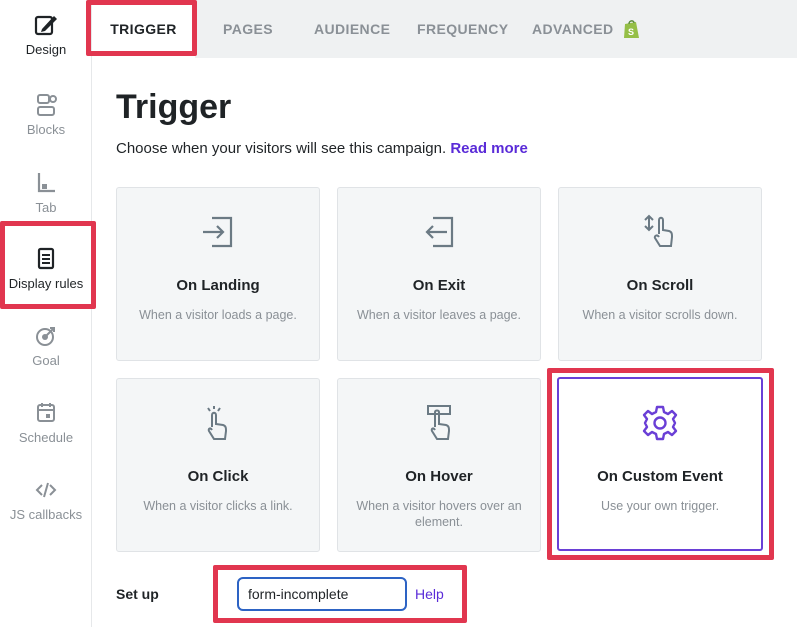 The image size is (797, 627). What do you see at coordinates (439, 476) in the screenshot?
I see `card-title: On Hover` at bounding box center [439, 476].